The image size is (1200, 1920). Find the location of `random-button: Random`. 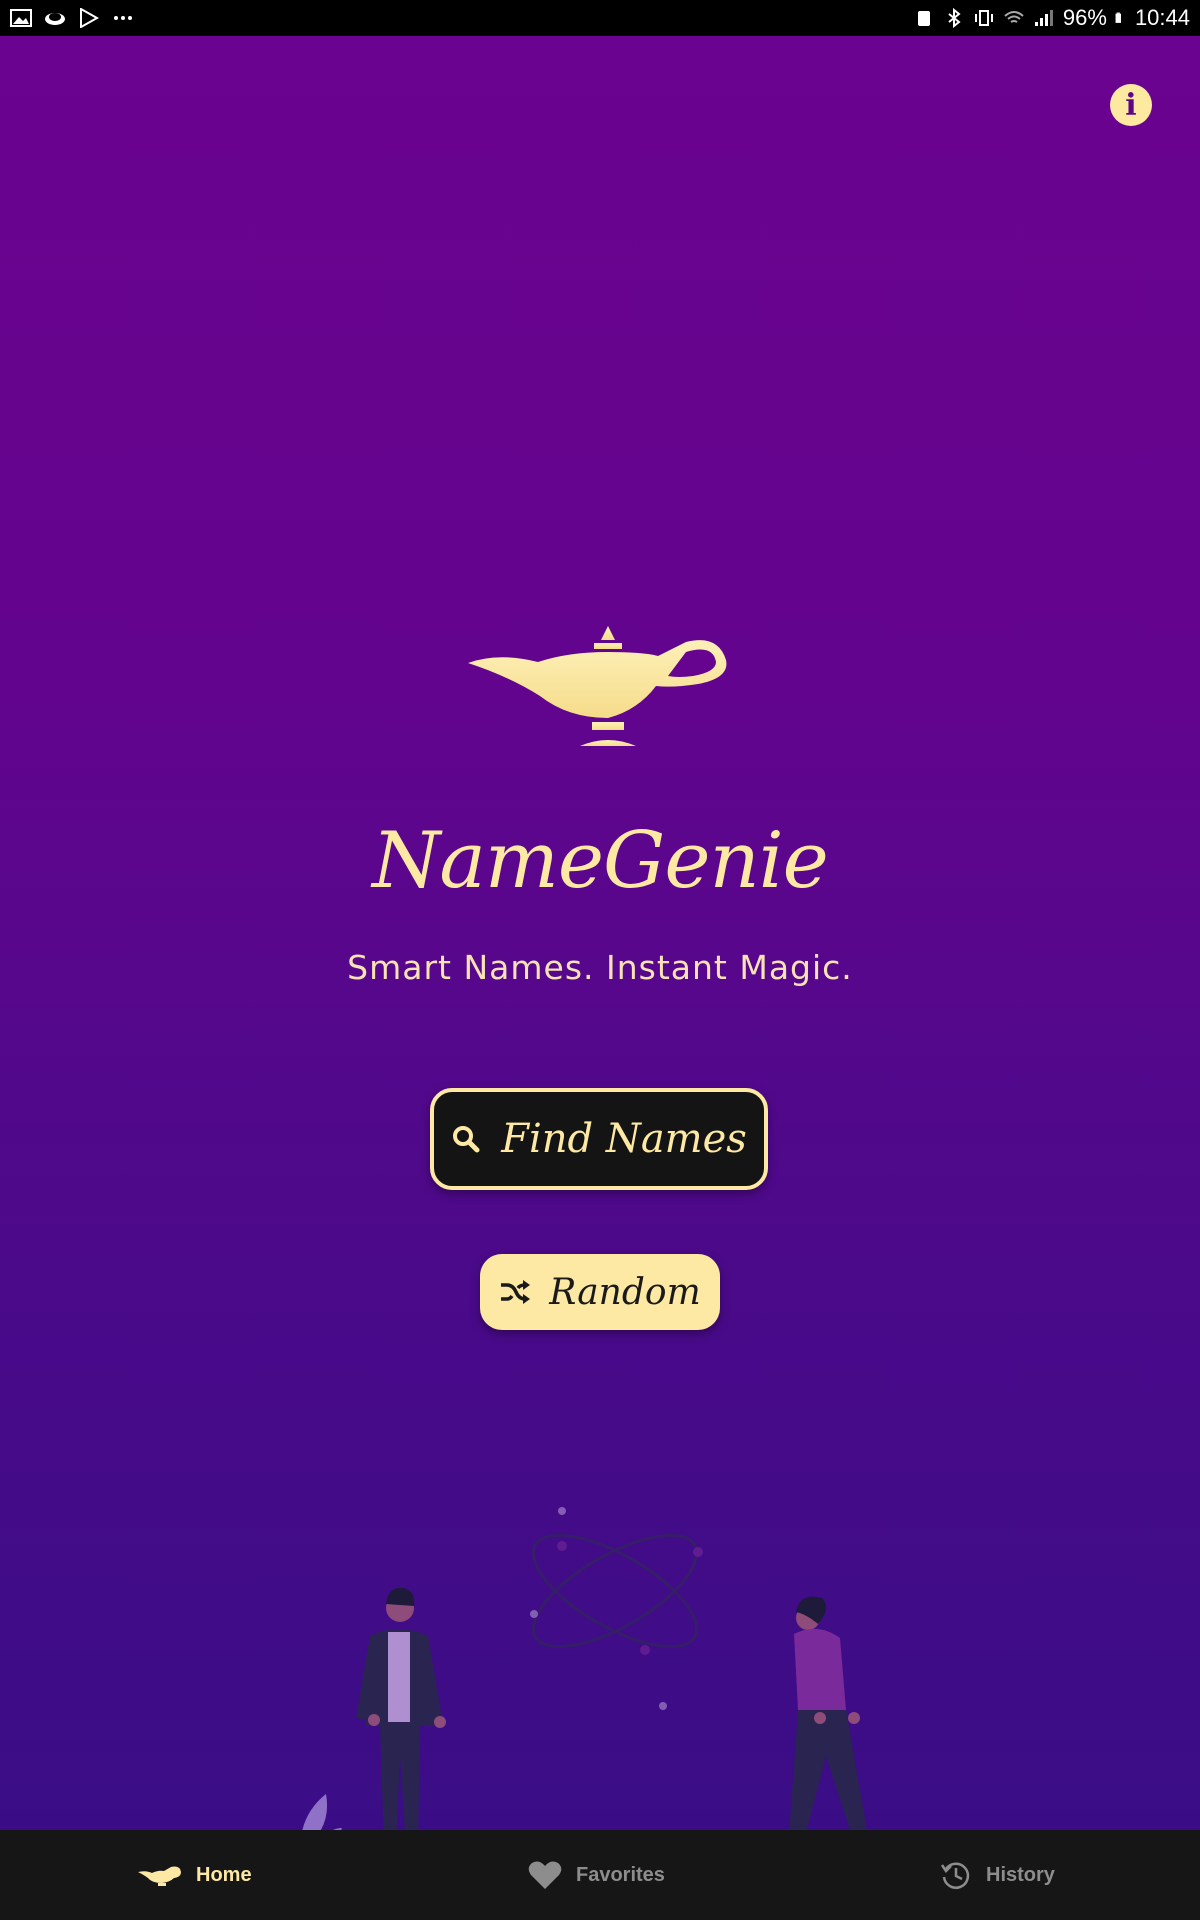

random-button: Random is located at coordinates (600, 1292).